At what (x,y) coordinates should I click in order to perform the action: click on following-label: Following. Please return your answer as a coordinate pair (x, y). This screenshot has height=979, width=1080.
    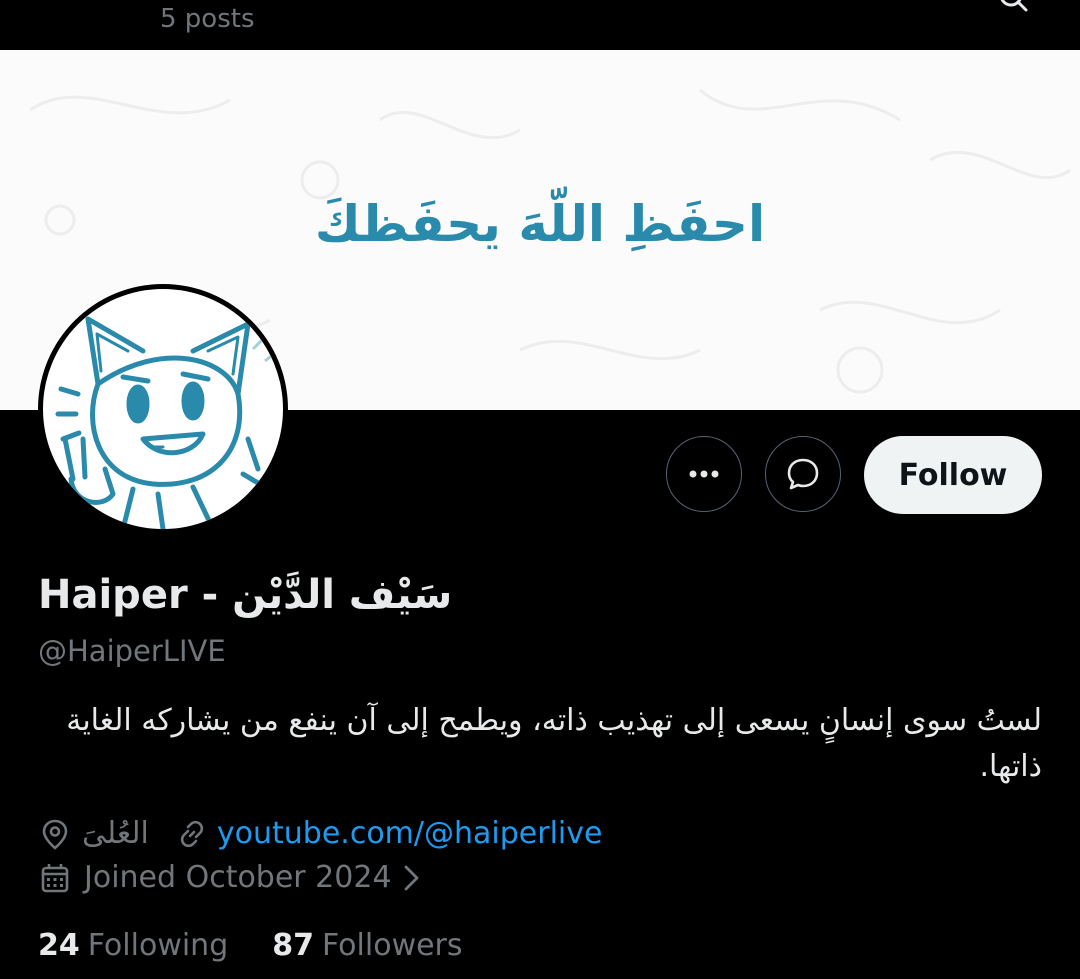
    Looking at the image, I should click on (158, 945).